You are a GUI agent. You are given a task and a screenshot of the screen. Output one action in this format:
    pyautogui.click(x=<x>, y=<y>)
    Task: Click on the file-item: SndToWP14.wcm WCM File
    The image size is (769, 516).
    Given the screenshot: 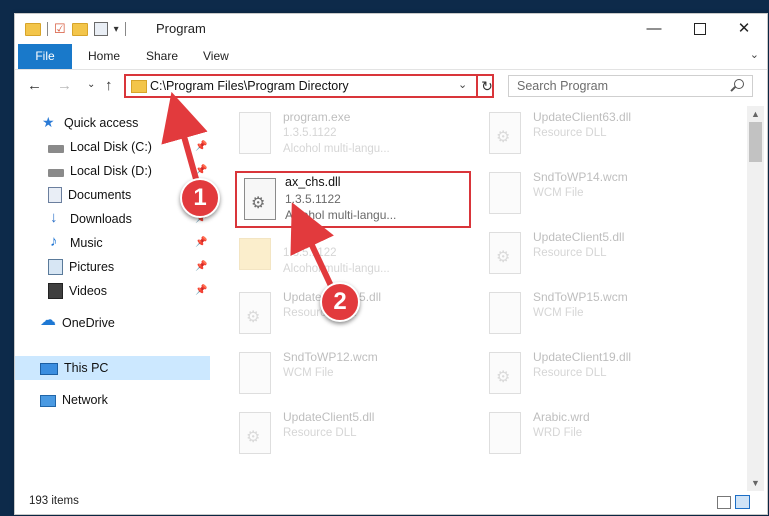 What is the action you would take?
    pyautogui.click(x=587, y=196)
    